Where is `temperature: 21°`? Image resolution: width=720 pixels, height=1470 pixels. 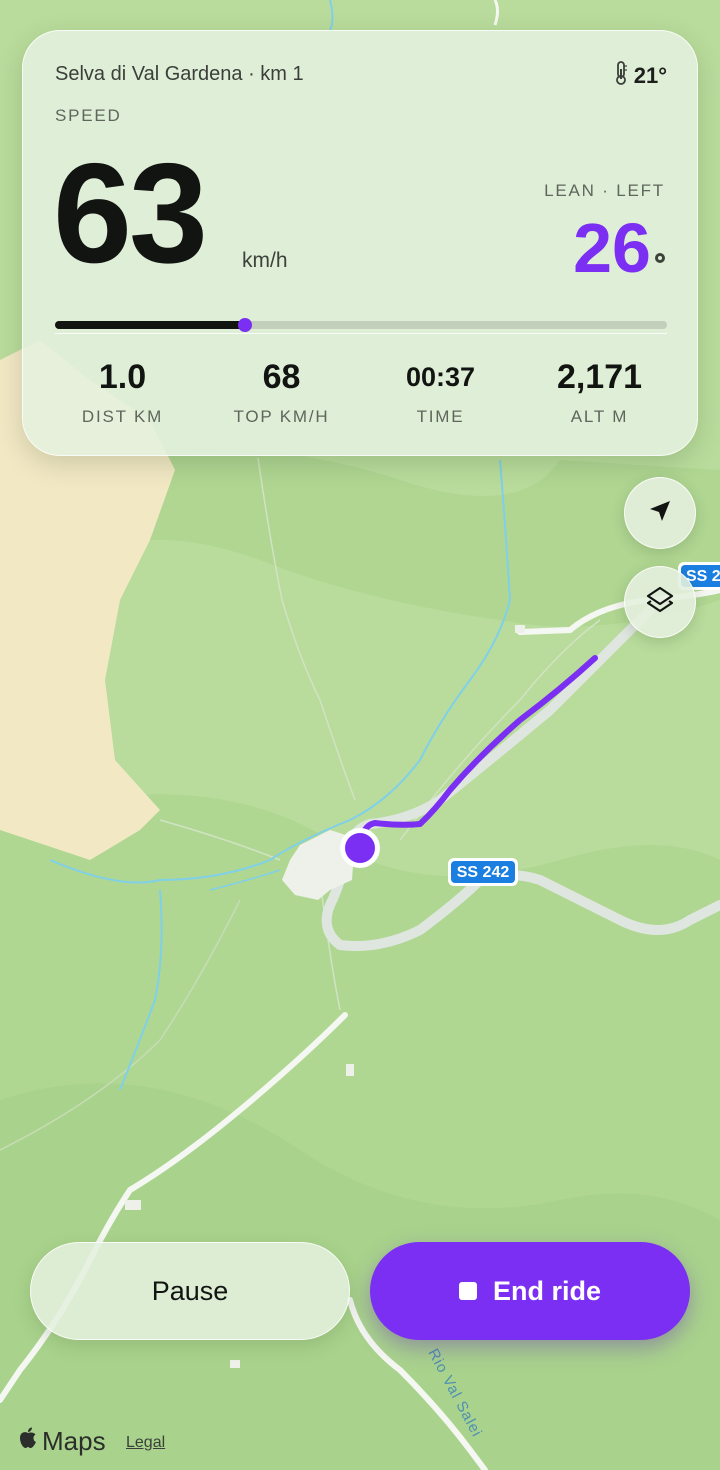
temperature: 21° is located at coordinates (640, 76).